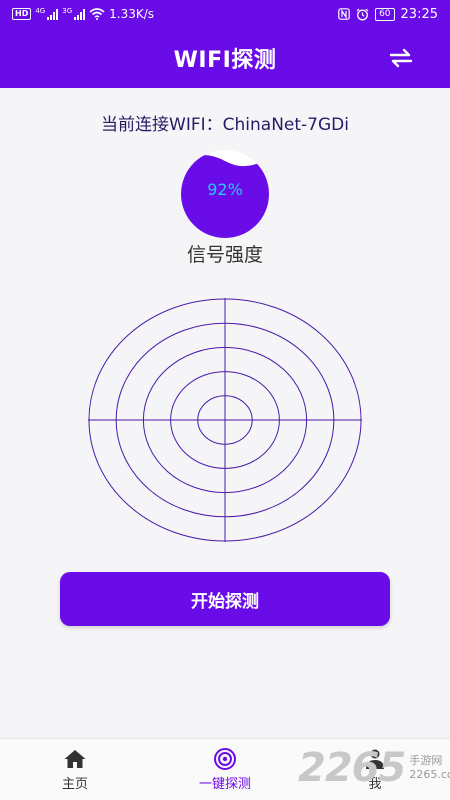  What do you see at coordinates (225, 125) in the screenshot?
I see `current-wifi-text: 当前连接WIFI：ChinaNet-7GDi` at bounding box center [225, 125].